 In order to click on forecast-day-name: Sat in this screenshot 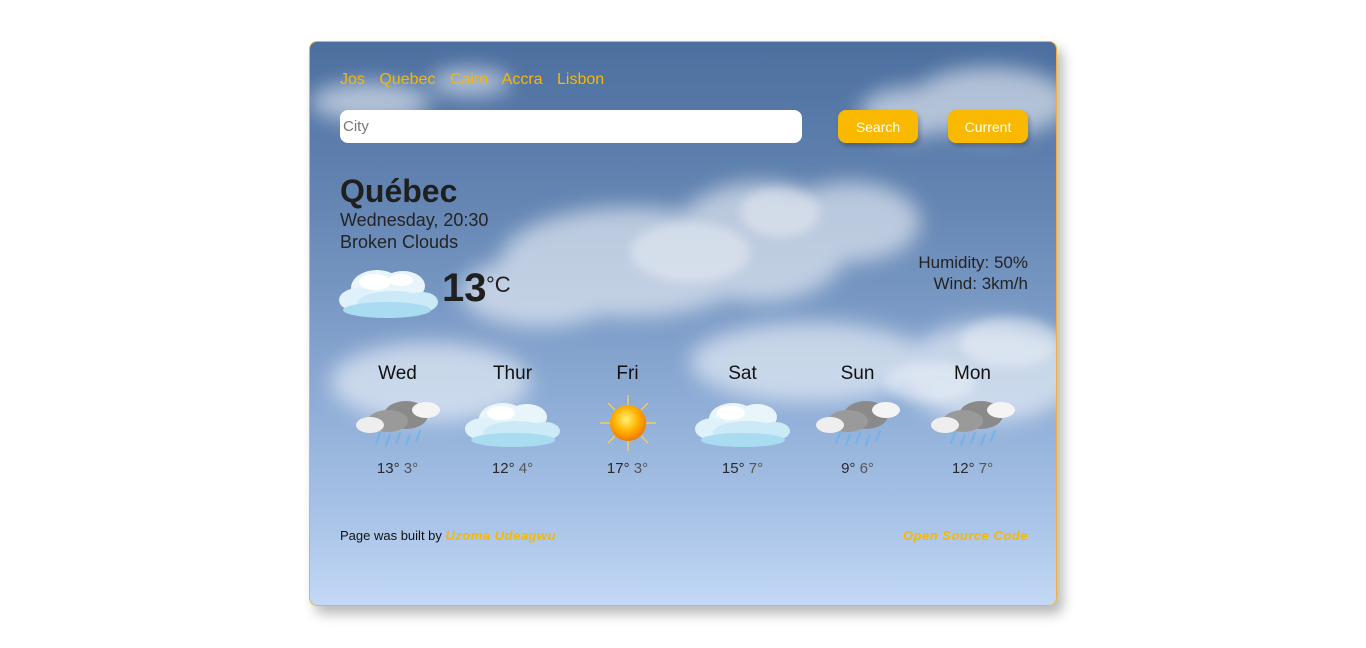, I will do `click(742, 373)`.